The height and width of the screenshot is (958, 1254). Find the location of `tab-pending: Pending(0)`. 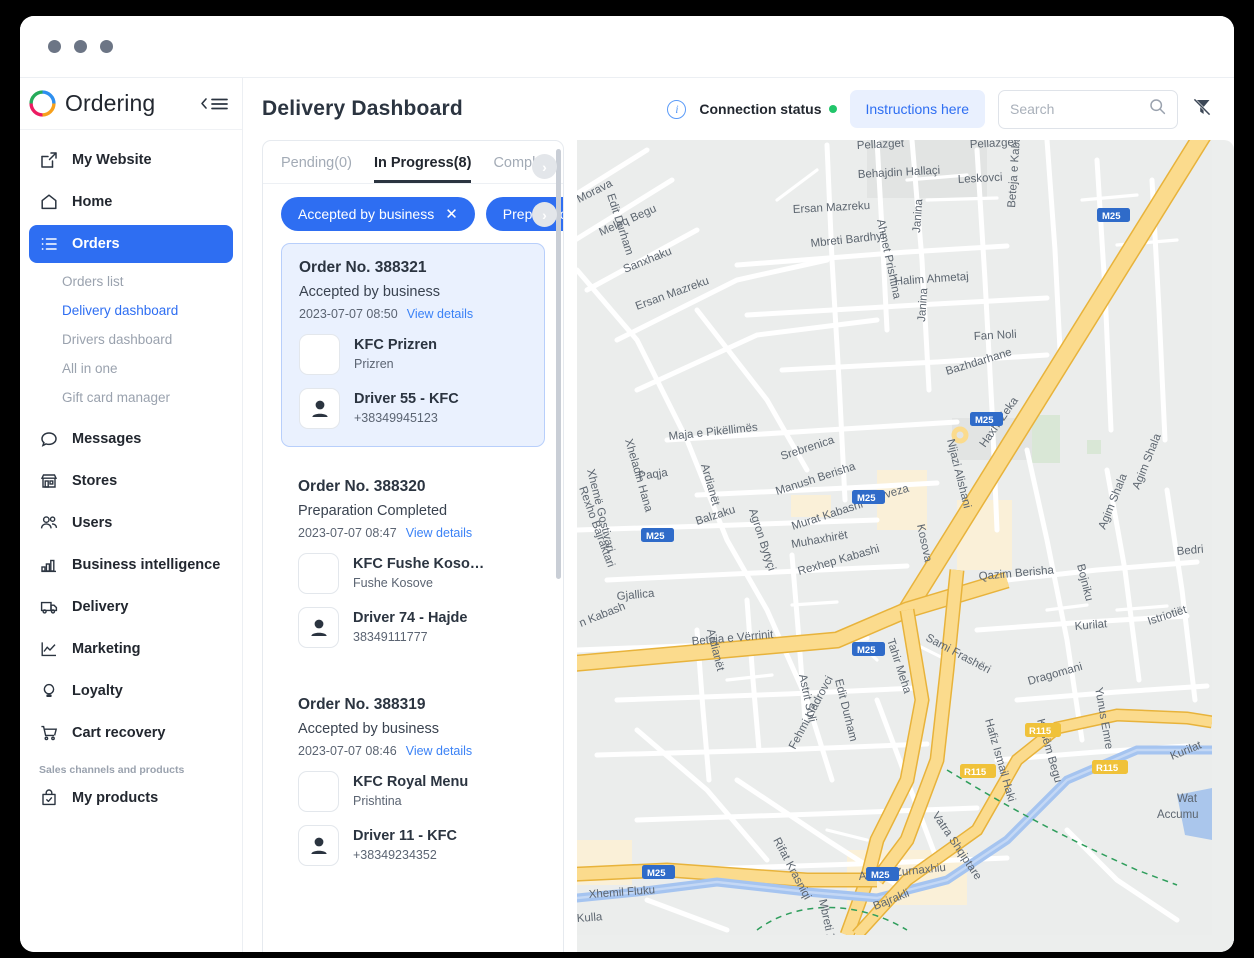

tab-pending: Pending(0) is located at coordinates (316, 169).